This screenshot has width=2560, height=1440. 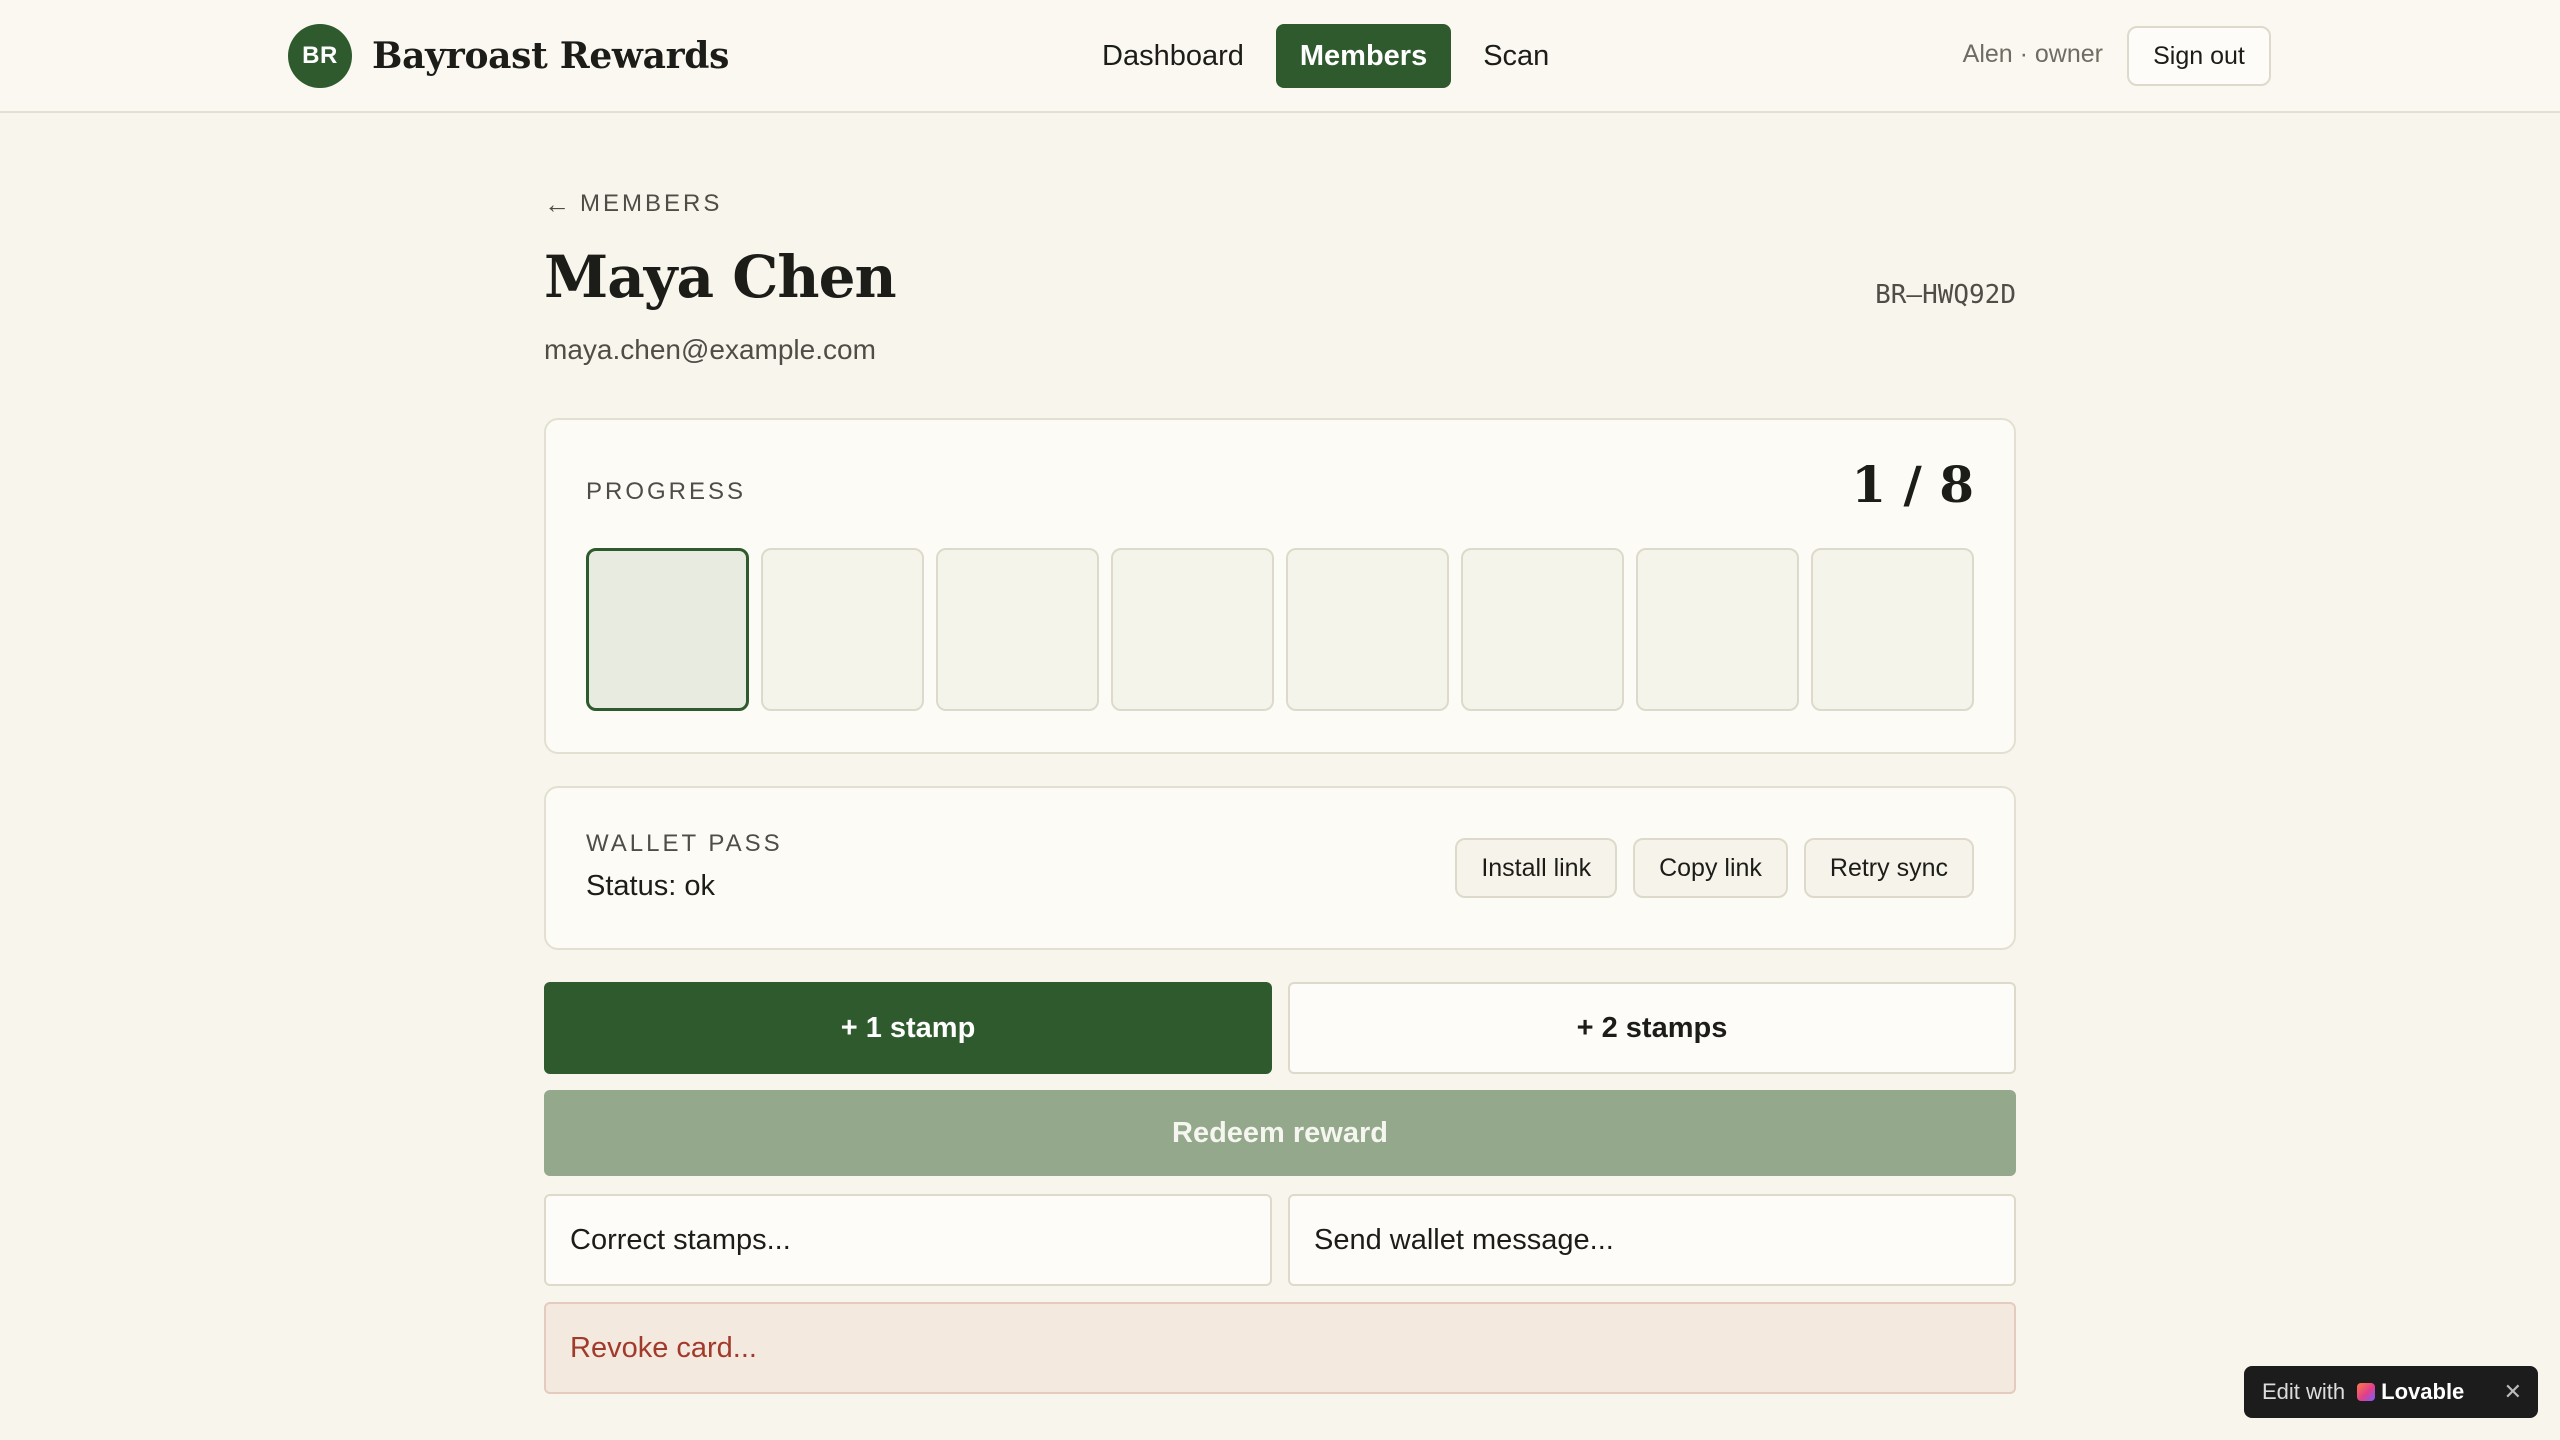 What do you see at coordinates (1280, 629) in the screenshot?
I see `stamp-grid` at bounding box center [1280, 629].